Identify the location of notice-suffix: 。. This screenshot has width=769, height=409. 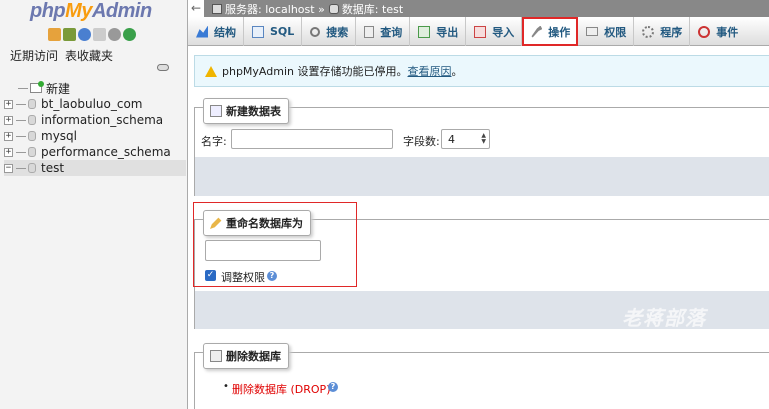
(457, 71).